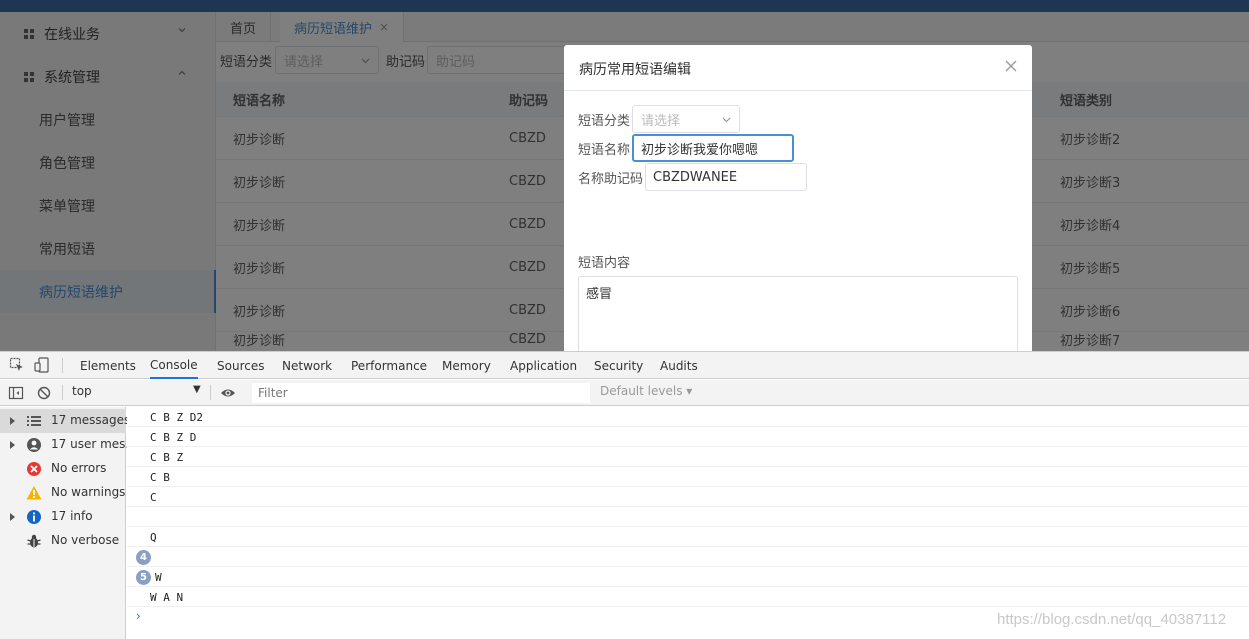  What do you see at coordinates (421, 393) in the screenshot?
I see `console-filter-input: Filter` at bounding box center [421, 393].